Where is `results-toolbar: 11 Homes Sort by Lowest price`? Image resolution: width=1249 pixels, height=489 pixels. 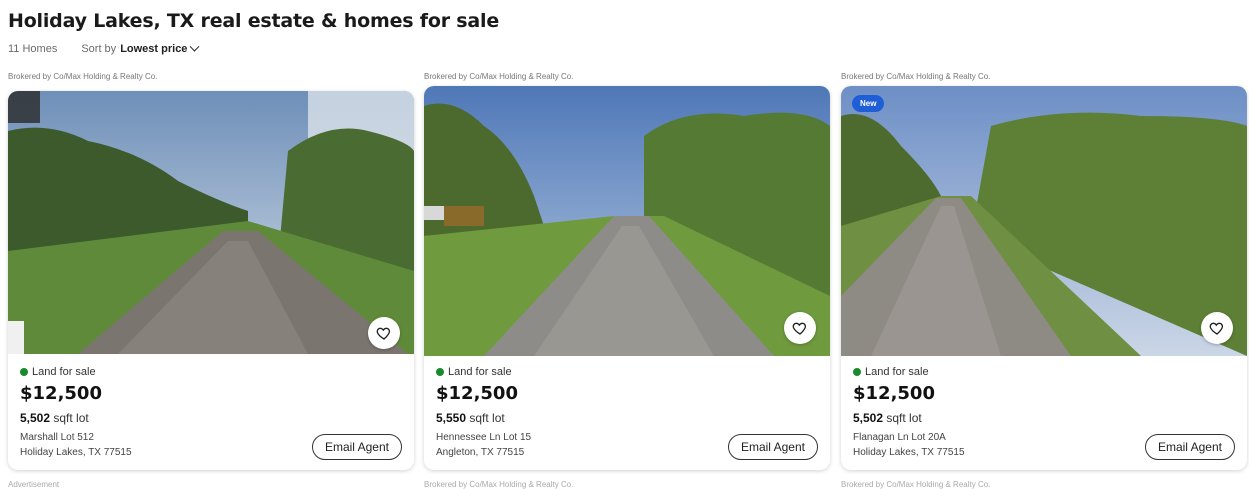 results-toolbar: 11 Homes Sort by Lowest price is located at coordinates (104, 48).